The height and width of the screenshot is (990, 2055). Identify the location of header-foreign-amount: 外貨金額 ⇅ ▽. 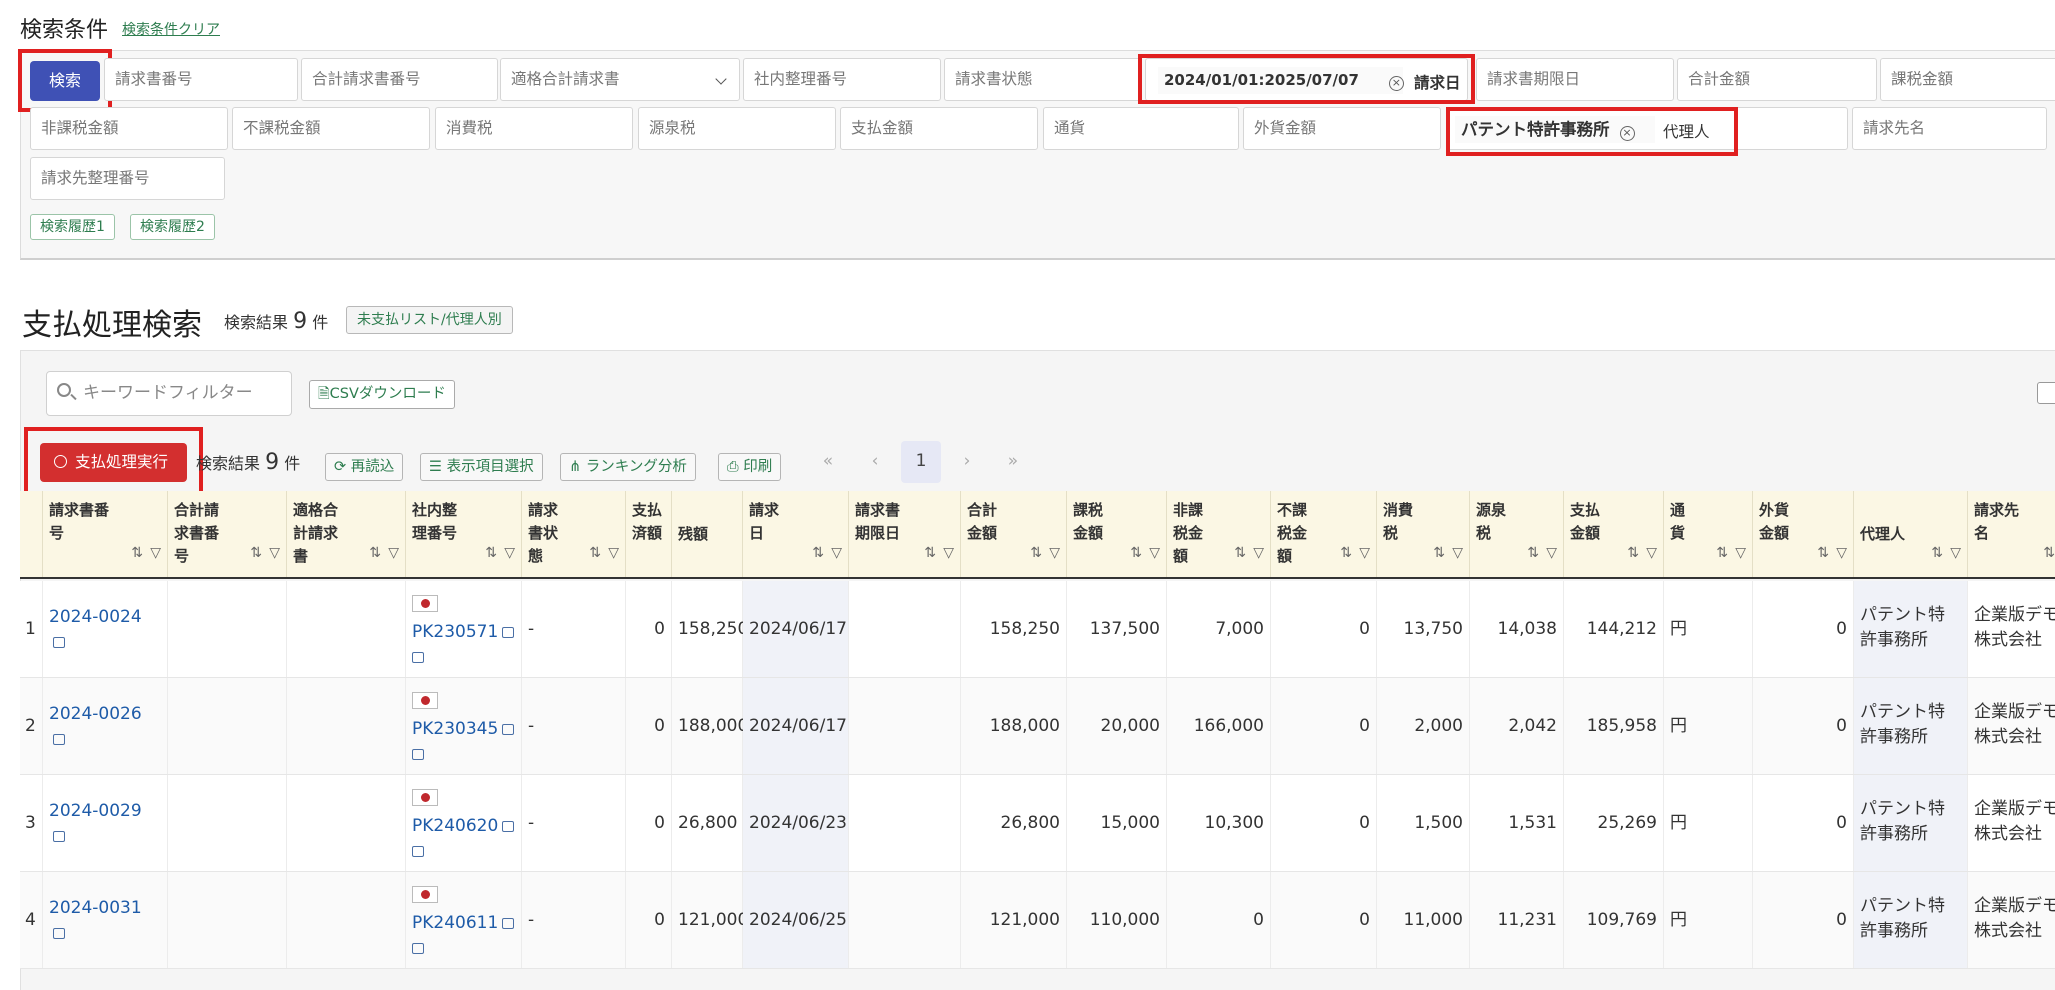
(1803, 534).